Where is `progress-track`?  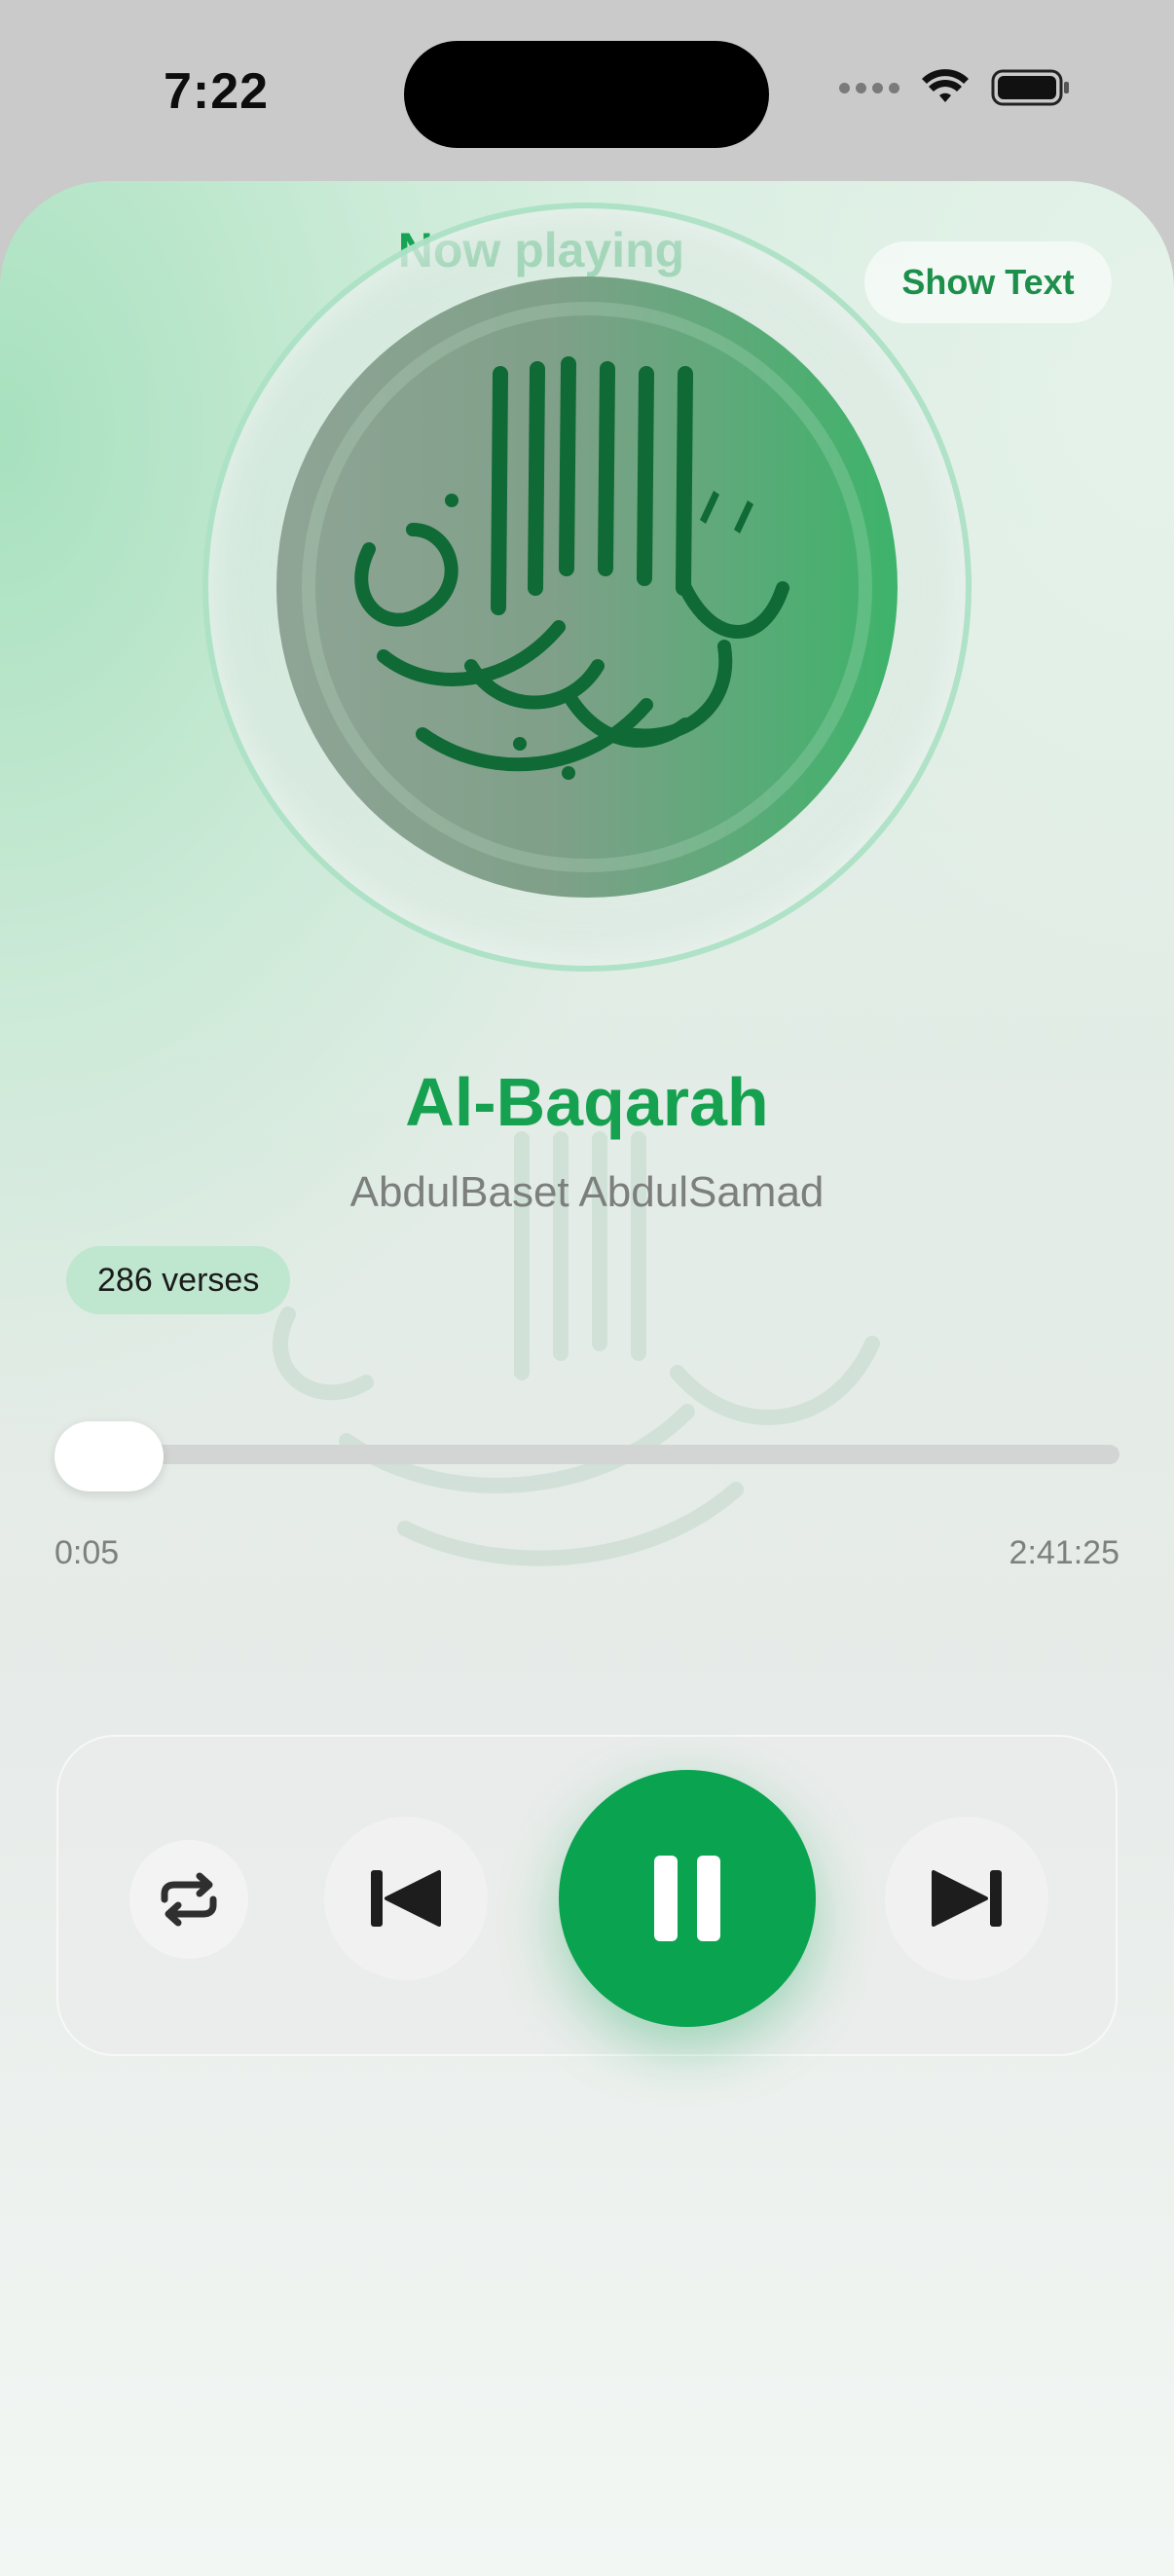 progress-track is located at coordinates (587, 1454).